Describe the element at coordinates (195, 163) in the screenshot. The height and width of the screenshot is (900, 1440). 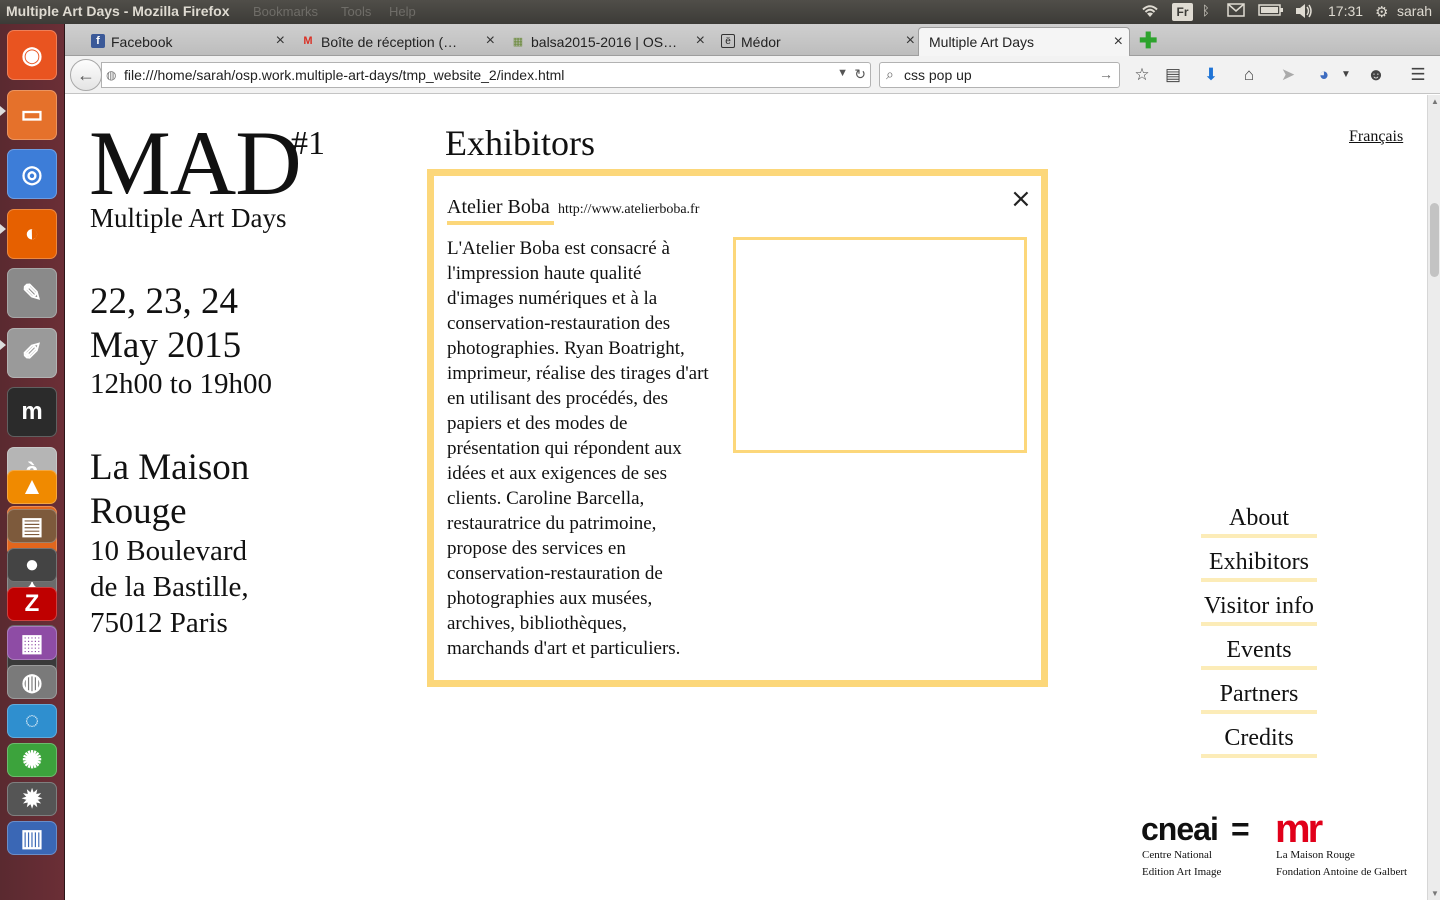
I see `site-logo: MAD` at that location.